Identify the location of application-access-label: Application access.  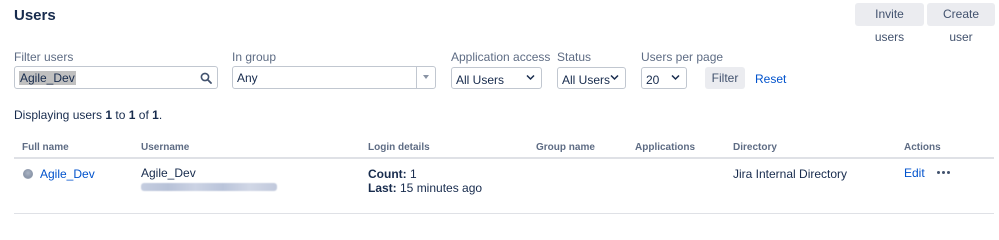
(501, 57).